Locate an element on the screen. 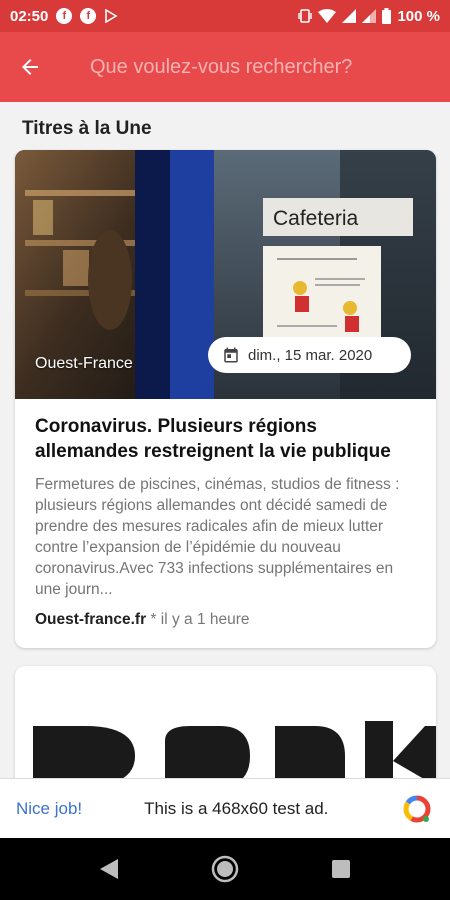 This screenshot has width=450, height=900. article-meta: Ouest-france.fr * il y a 1 heure is located at coordinates (142, 620).